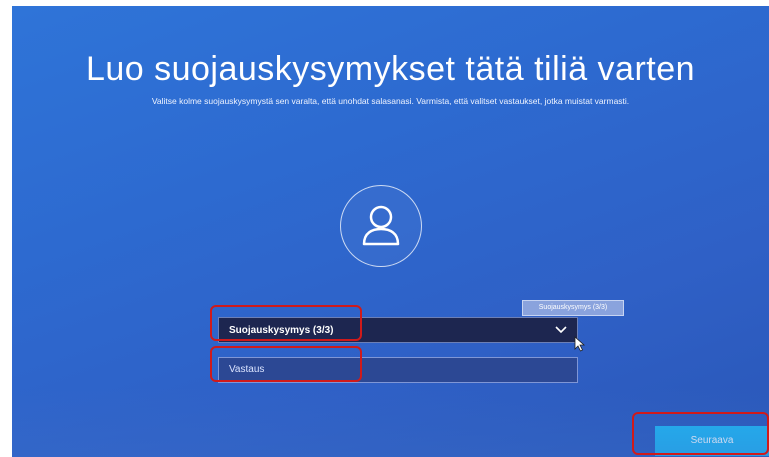  What do you see at coordinates (580, 344) in the screenshot?
I see `mouse-cursor-icon` at bounding box center [580, 344].